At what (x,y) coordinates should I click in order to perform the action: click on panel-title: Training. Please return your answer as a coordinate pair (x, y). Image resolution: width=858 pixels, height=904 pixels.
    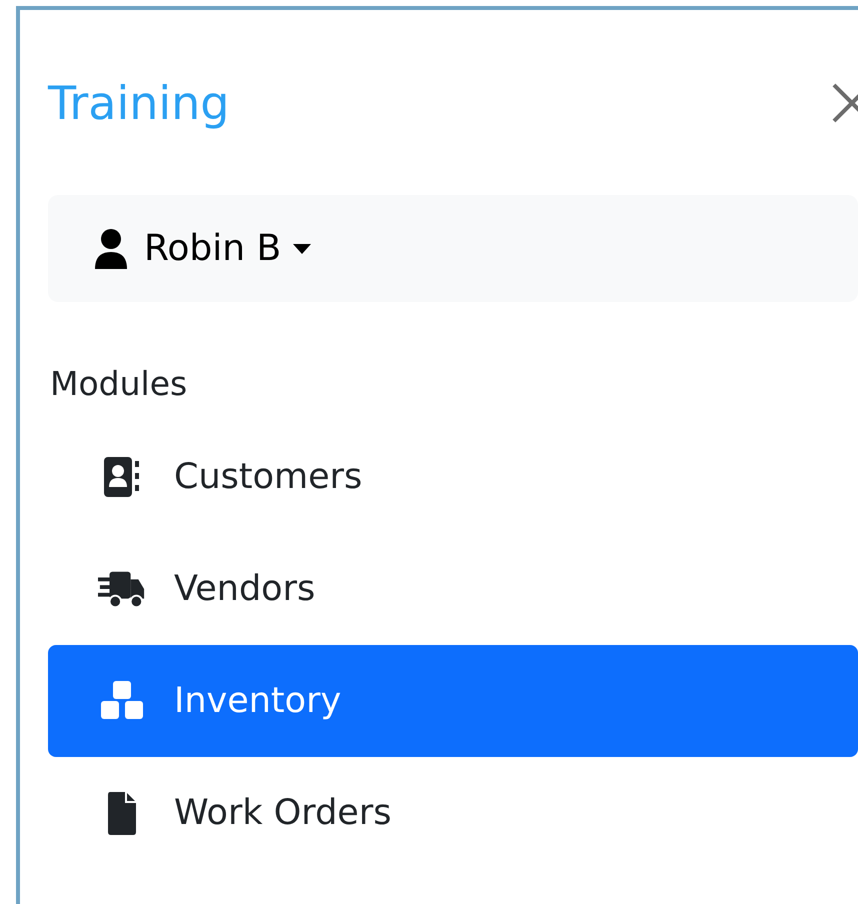
    Looking at the image, I should click on (139, 103).